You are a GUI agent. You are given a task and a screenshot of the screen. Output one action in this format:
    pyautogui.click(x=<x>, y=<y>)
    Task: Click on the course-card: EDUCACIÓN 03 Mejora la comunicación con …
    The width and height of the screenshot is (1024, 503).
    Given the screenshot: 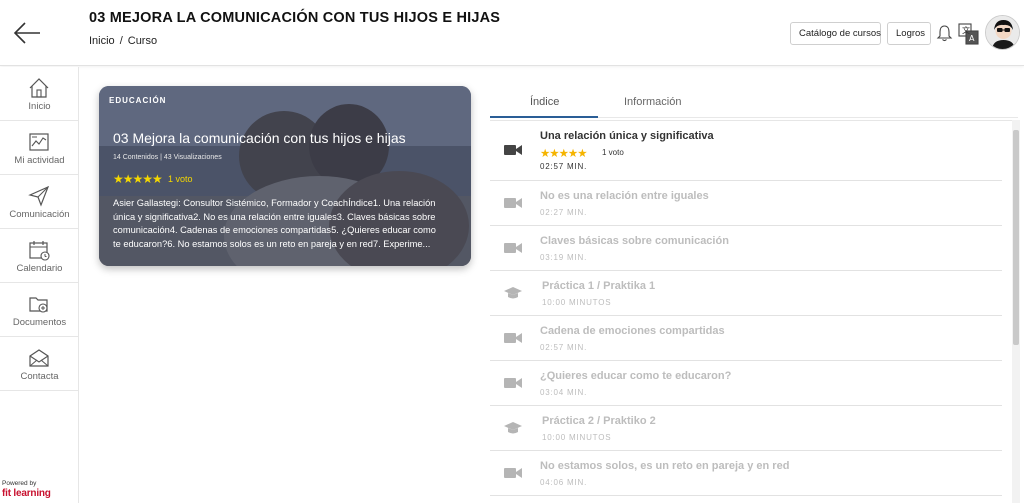 What is the action you would take?
    pyautogui.click(x=285, y=176)
    